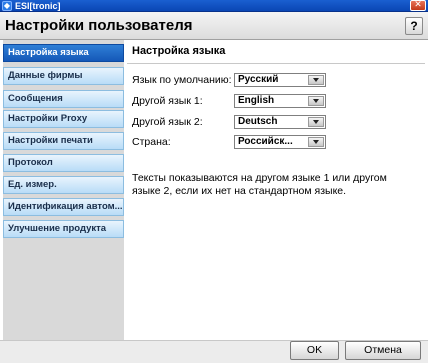  What do you see at coordinates (7, 6) in the screenshot?
I see `app-icon: ◆` at bounding box center [7, 6].